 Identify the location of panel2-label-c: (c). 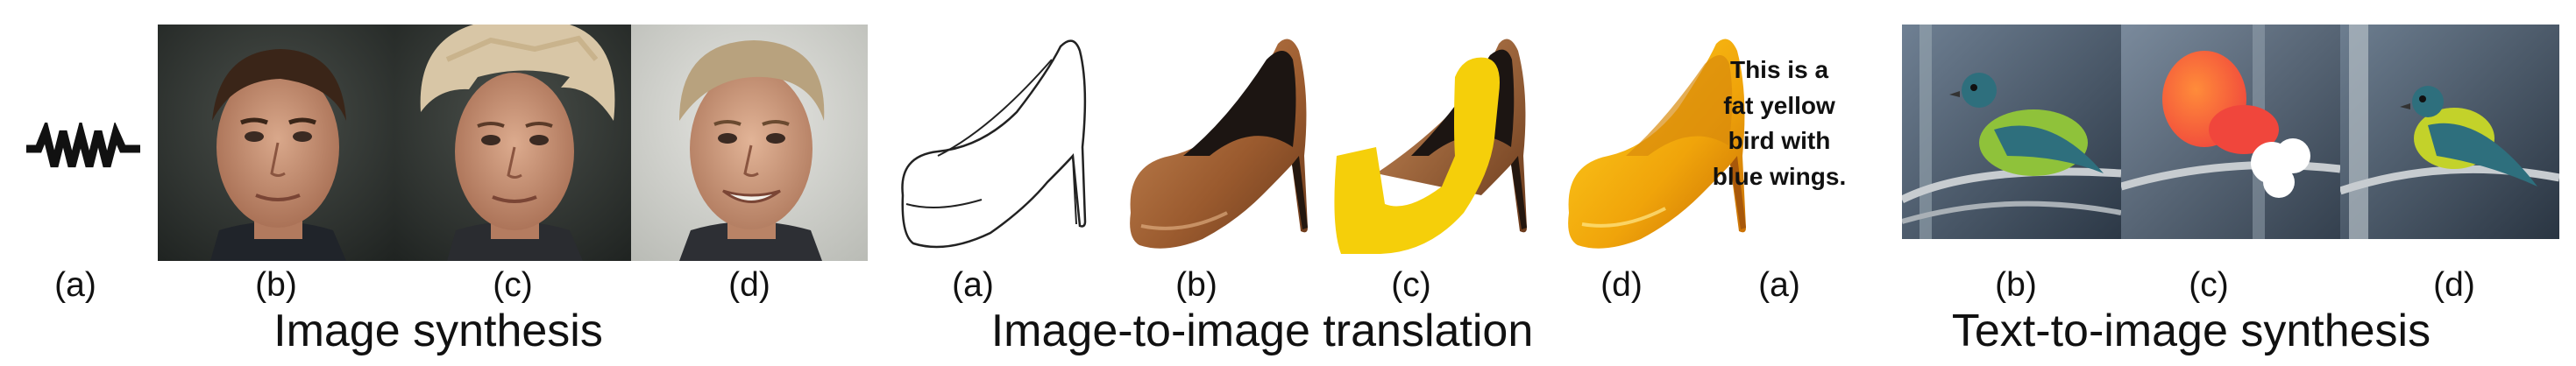
(1411, 285).